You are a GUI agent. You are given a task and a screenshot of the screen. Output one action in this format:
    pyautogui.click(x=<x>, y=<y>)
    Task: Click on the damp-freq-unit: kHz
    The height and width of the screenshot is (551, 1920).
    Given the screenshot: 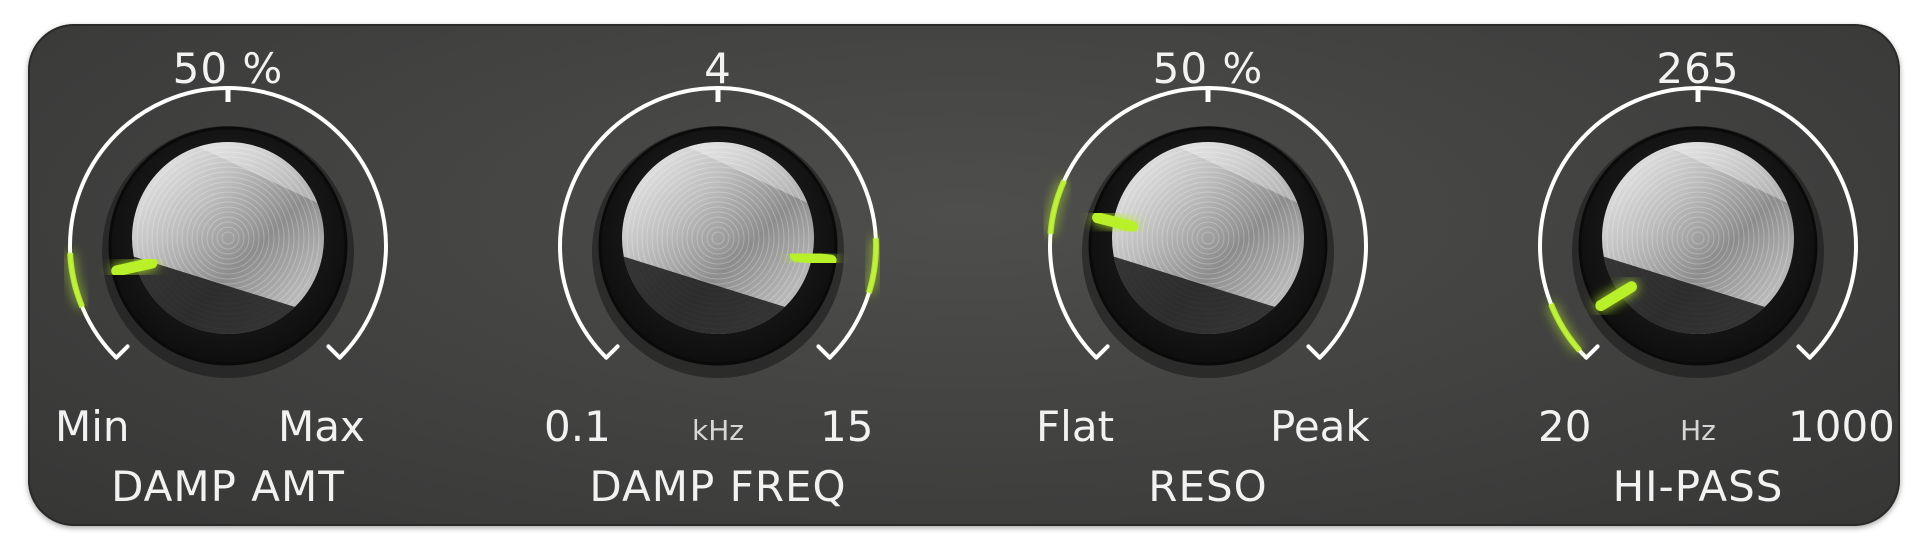 What is the action you would take?
    pyautogui.click(x=718, y=430)
    